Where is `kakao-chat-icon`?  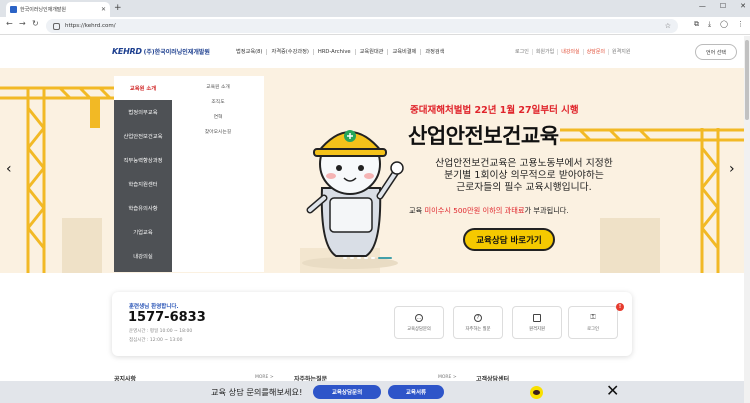
kakao-chat-icon is located at coordinates (536, 392).